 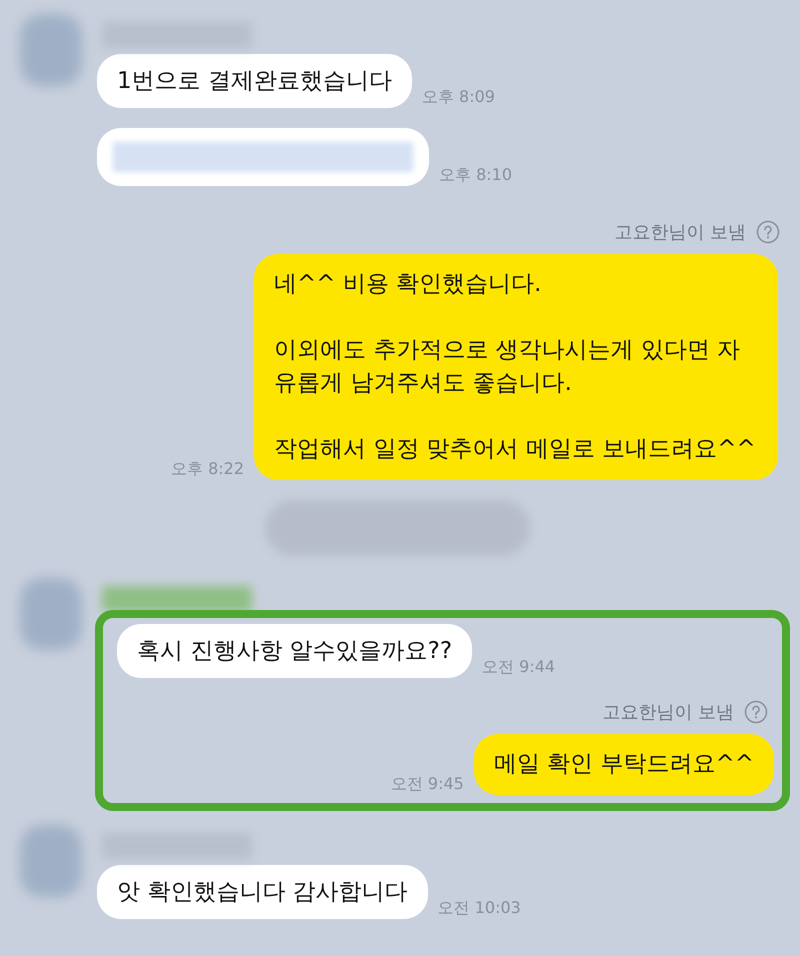 What do you see at coordinates (262, 892) in the screenshot?
I see `message-bubble: 앗 확인했습니다 감사합니다` at bounding box center [262, 892].